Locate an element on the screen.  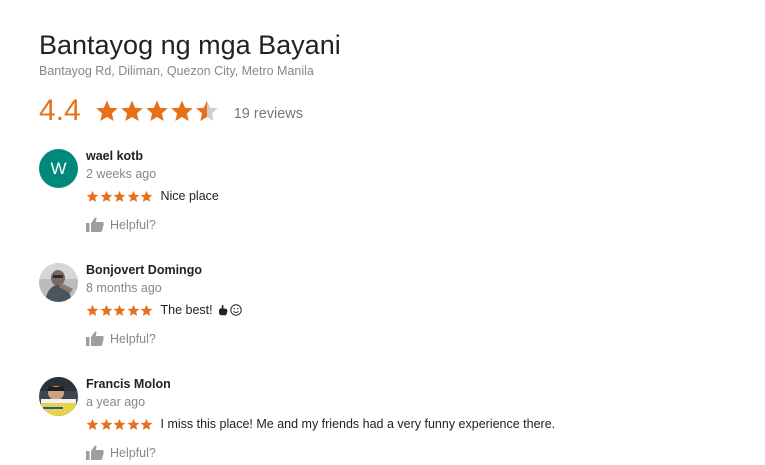
average-rating-stars is located at coordinates (157, 111).